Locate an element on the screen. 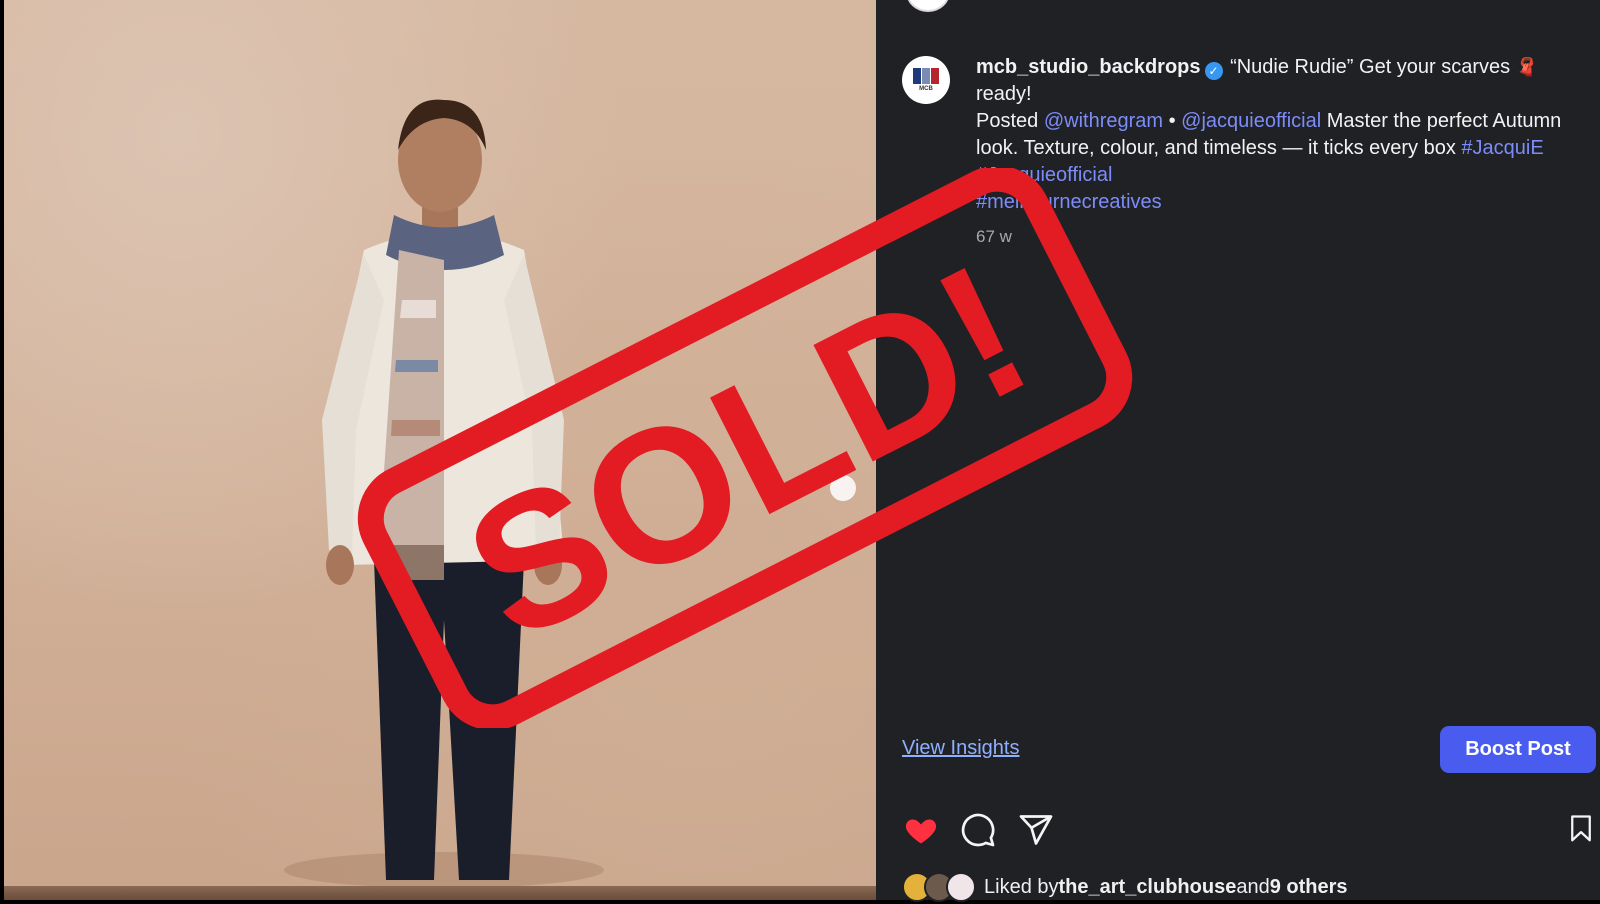  avatar-logo is located at coordinates (926, 76).